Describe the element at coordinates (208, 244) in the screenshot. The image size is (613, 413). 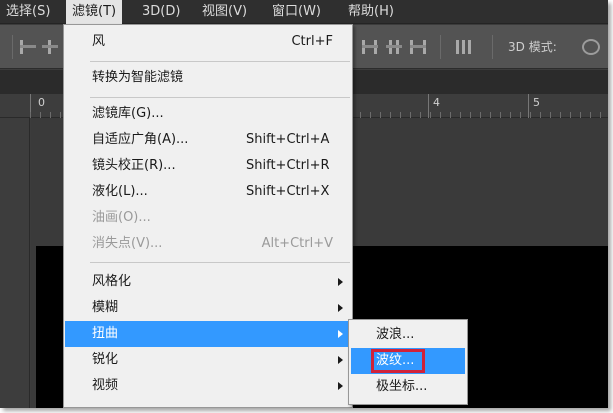
I see `menu-item-vanishing-point: 消失点(V)... Alt+Ctrl+V` at that location.